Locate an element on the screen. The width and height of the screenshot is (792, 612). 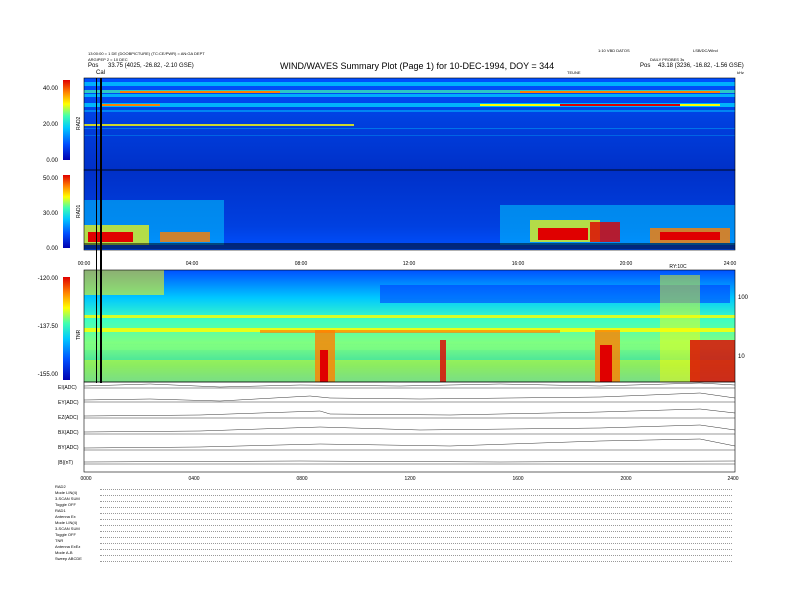
tnr-colorbar is located at coordinates (66, 328).